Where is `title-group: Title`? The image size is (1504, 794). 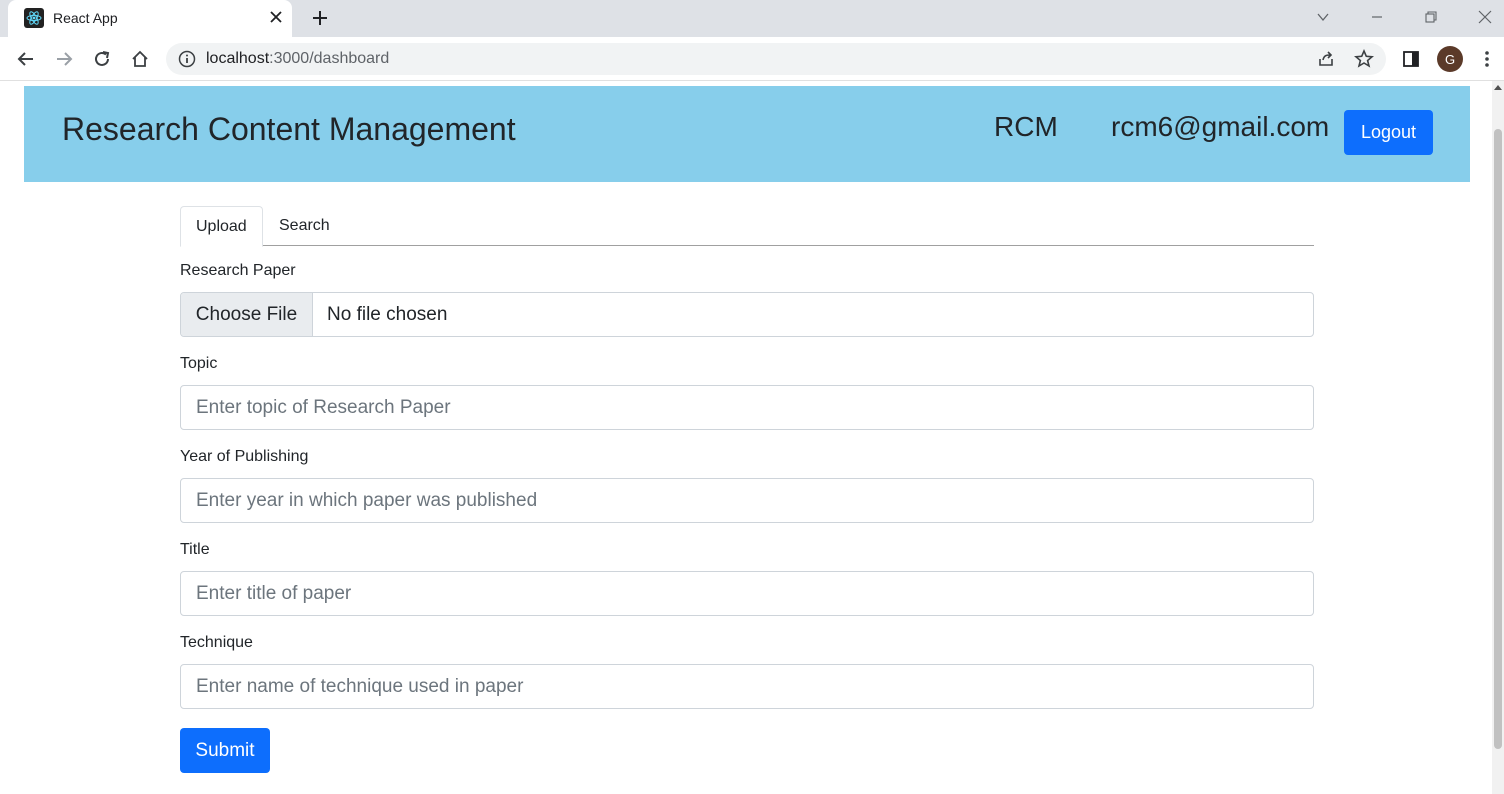 title-group: Title is located at coordinates (747, 578).